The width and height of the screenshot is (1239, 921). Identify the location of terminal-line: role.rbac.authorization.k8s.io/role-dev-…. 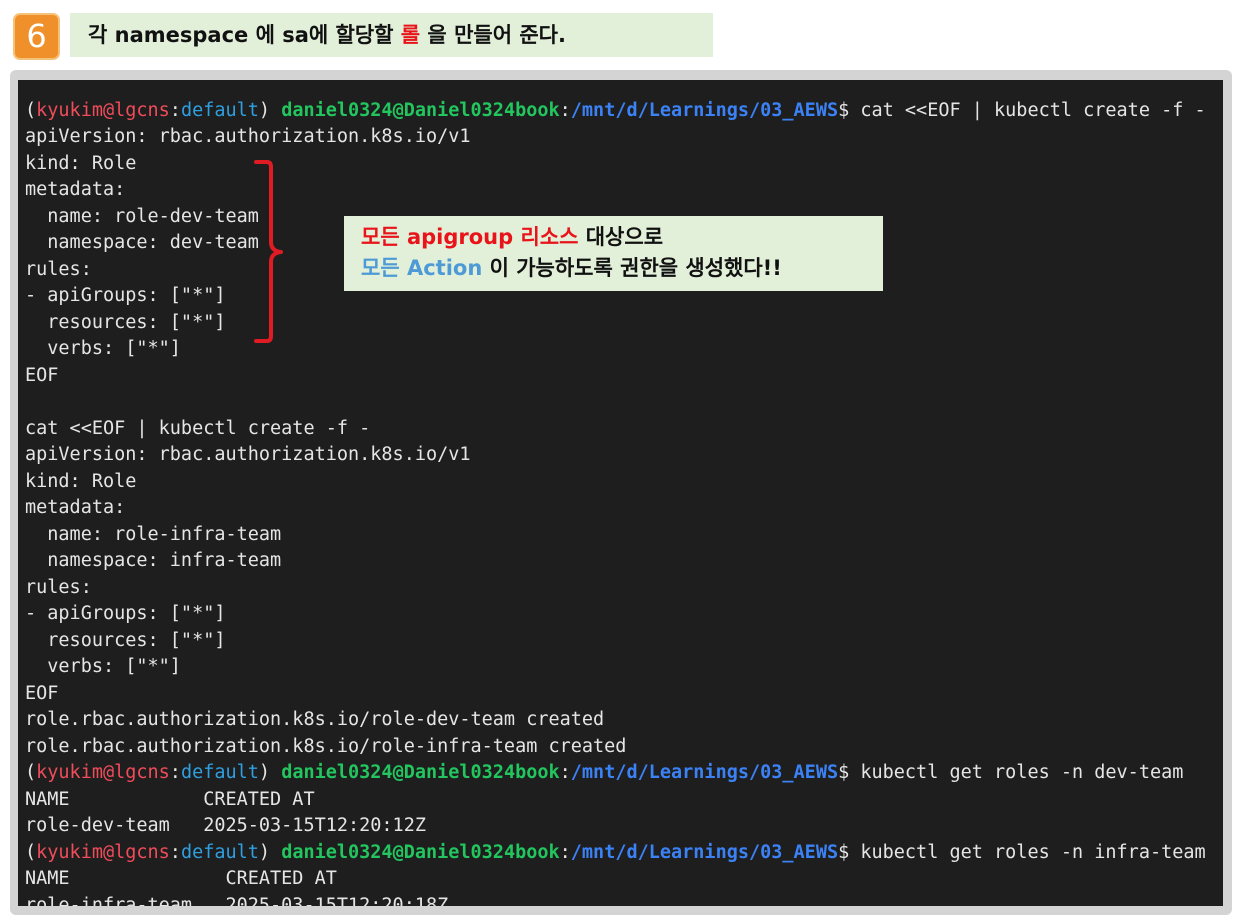
(615, 720).